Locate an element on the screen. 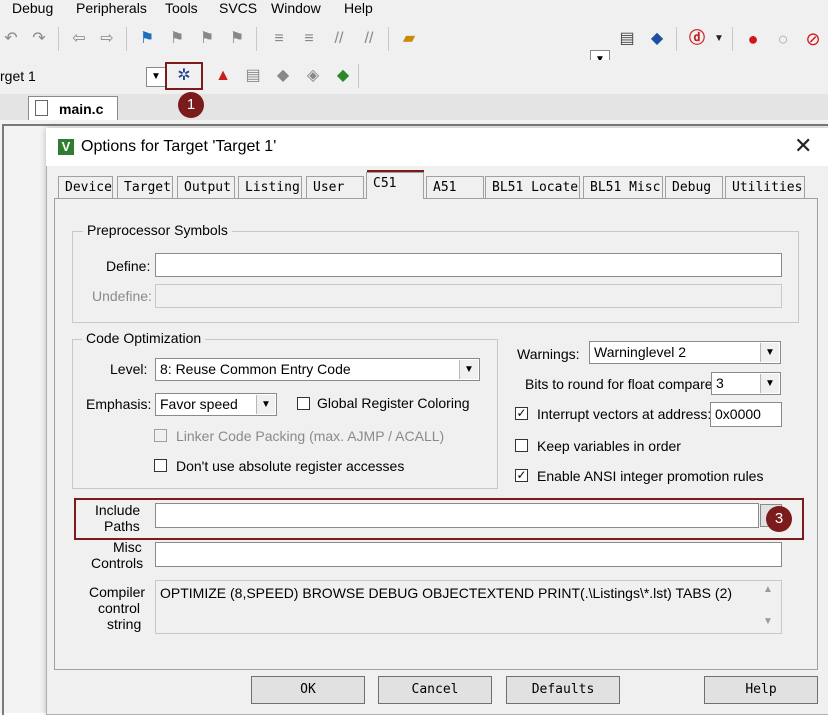 Image resolution: width=828 pixels, height=715 pixels. tab-user: User is located at coordinates (335, 187).